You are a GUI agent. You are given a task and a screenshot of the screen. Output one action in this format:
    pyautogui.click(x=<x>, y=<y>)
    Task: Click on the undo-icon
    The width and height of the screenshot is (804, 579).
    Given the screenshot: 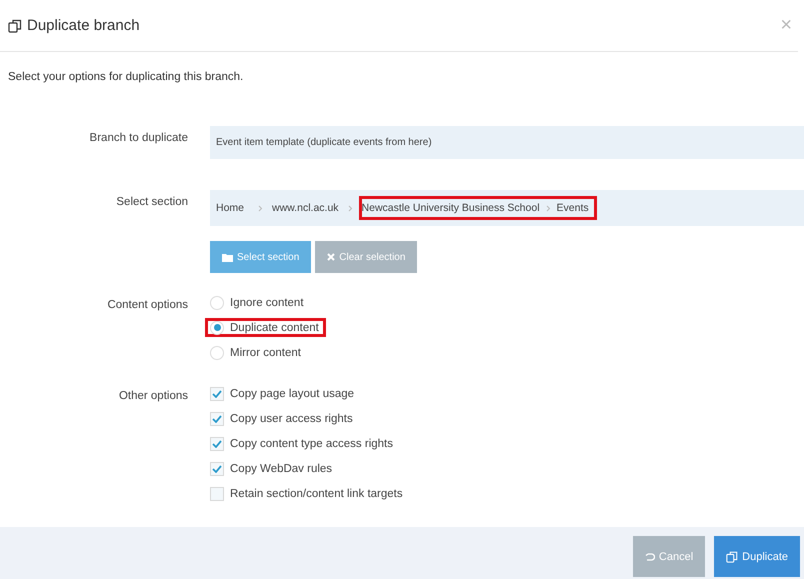 What is the action you would take?
    pyautogui.click(x=649, y=557)
    